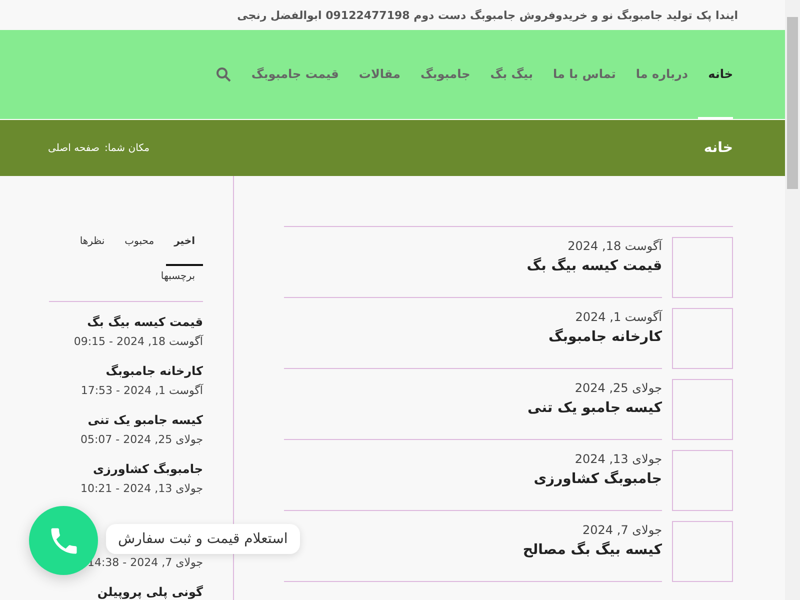  Describe the element at coordinates (618, 459) in the screenshot. I see `post-date: جولای 13, 2024` at that location.